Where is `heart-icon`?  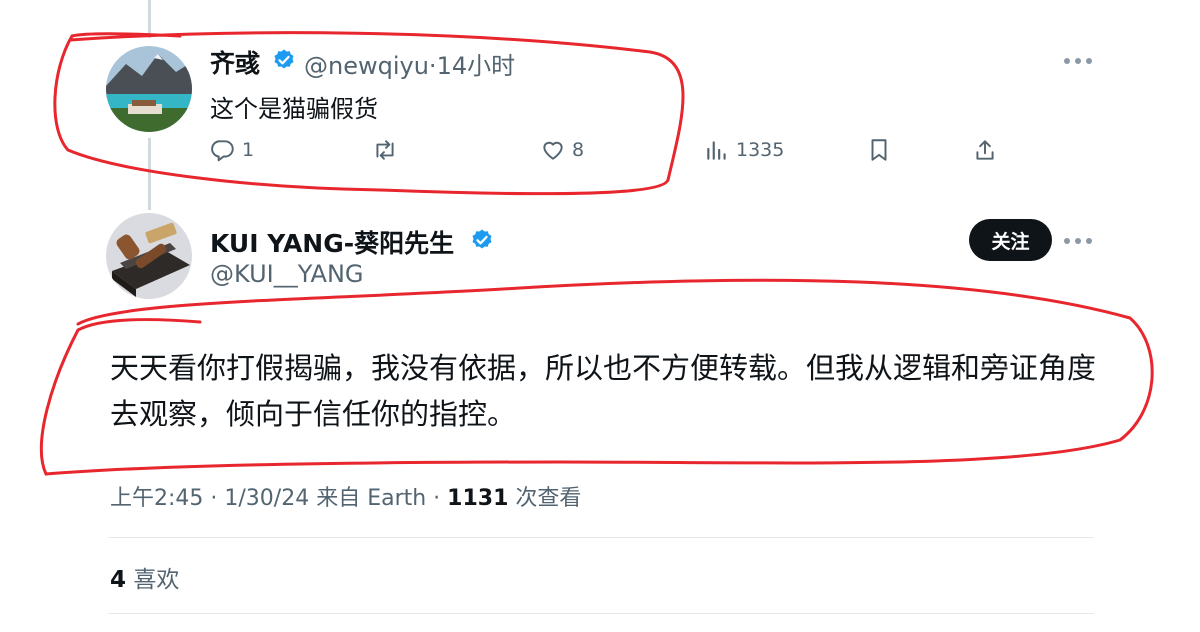 heart-icon is located at coordinates (553, 150).